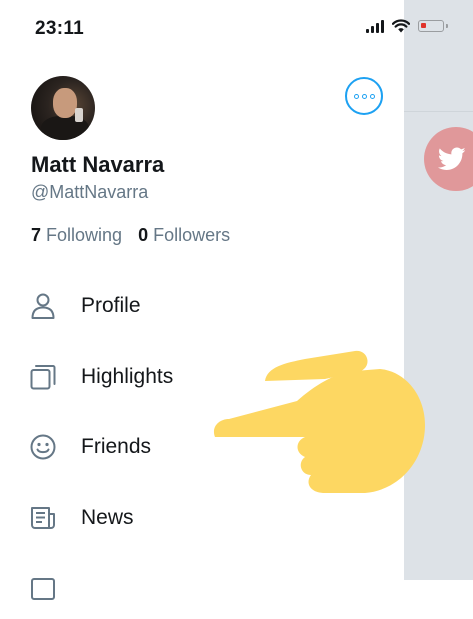 Image resolution: width=473 pixels, height=619 pixels. I want to click on list-icon, so click(43, 588).